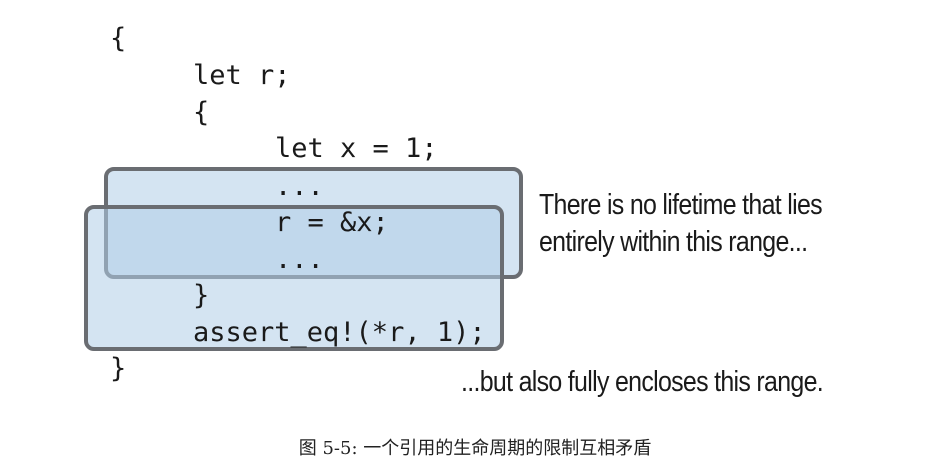 This screenshot has width=950, height=472. What do you see at coordinates (642, 382) in the screenshot?
I see `lower-annotation: ...but also fully encloses this range.` at bounding box center [642, 382].